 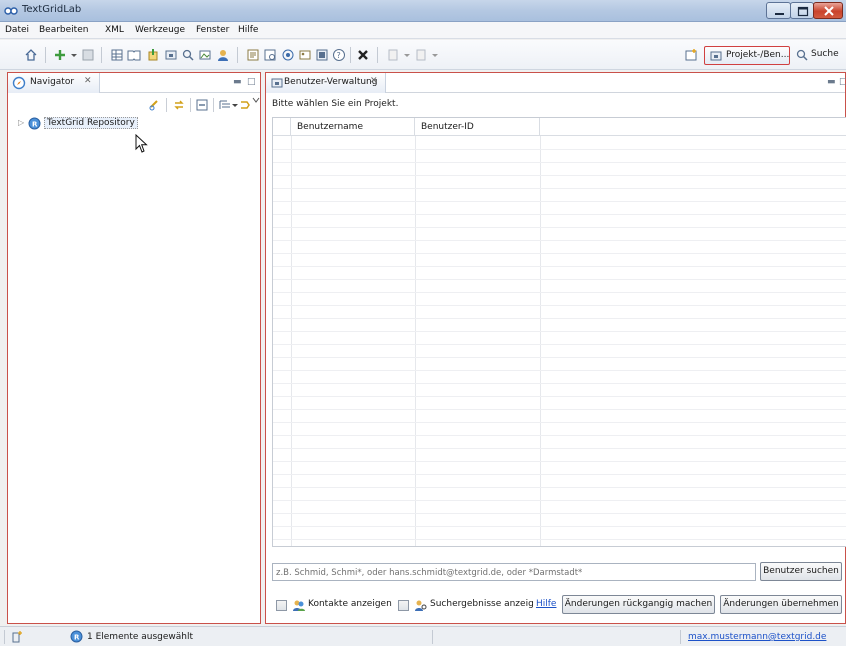 I want to click on link-icon, so click(x=155, y=105).